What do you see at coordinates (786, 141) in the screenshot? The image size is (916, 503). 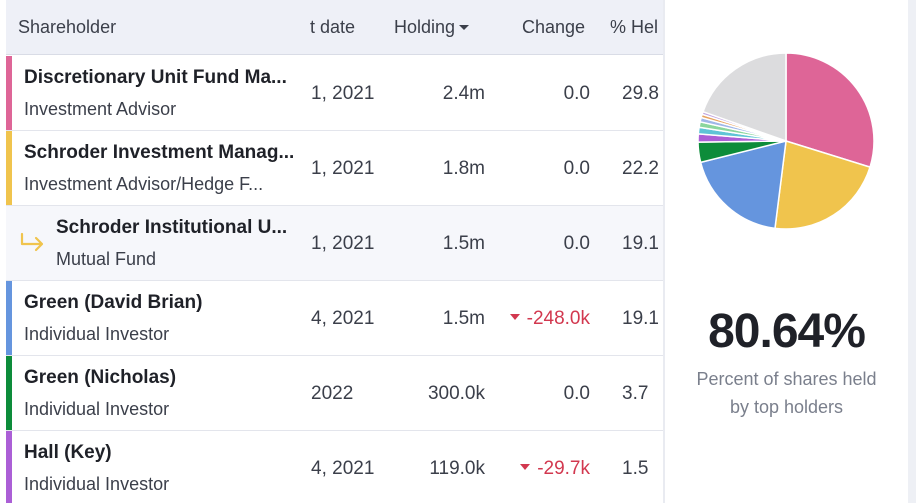 I see `ownership-pie-chart` at bounding box center [786, 141].